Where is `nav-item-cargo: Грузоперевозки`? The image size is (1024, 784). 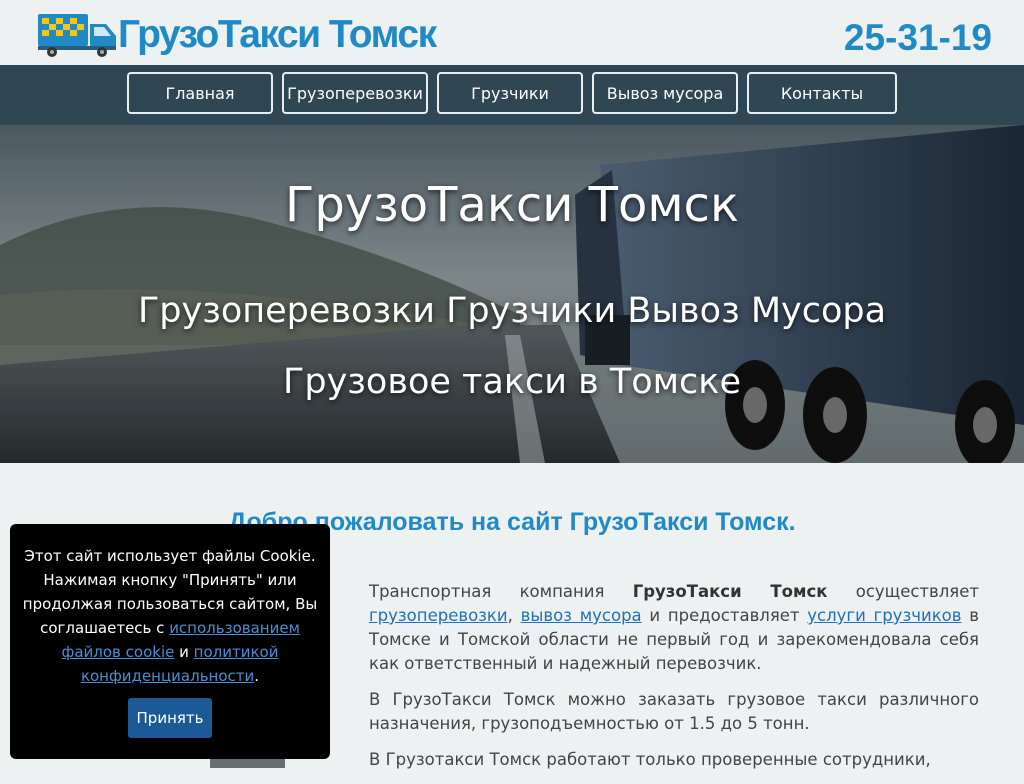
nav-item-cargo: Грузоперевозки is located at coordinates (355, 93).